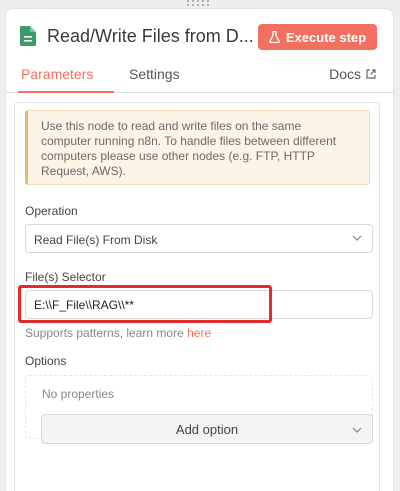 This screenshot has height=491, width=400. What do you see at coordinates (28, 36) in the screenshot?
I see `file-document-icon` at bounding box center [28, 36].